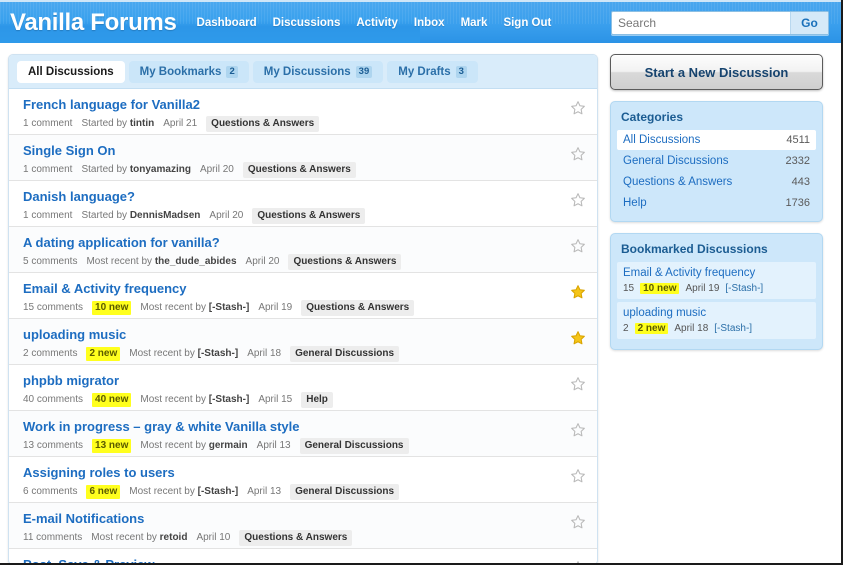  I want to click on tab-my-bookmarks: My Bookmarks 2, so click(188, 72).